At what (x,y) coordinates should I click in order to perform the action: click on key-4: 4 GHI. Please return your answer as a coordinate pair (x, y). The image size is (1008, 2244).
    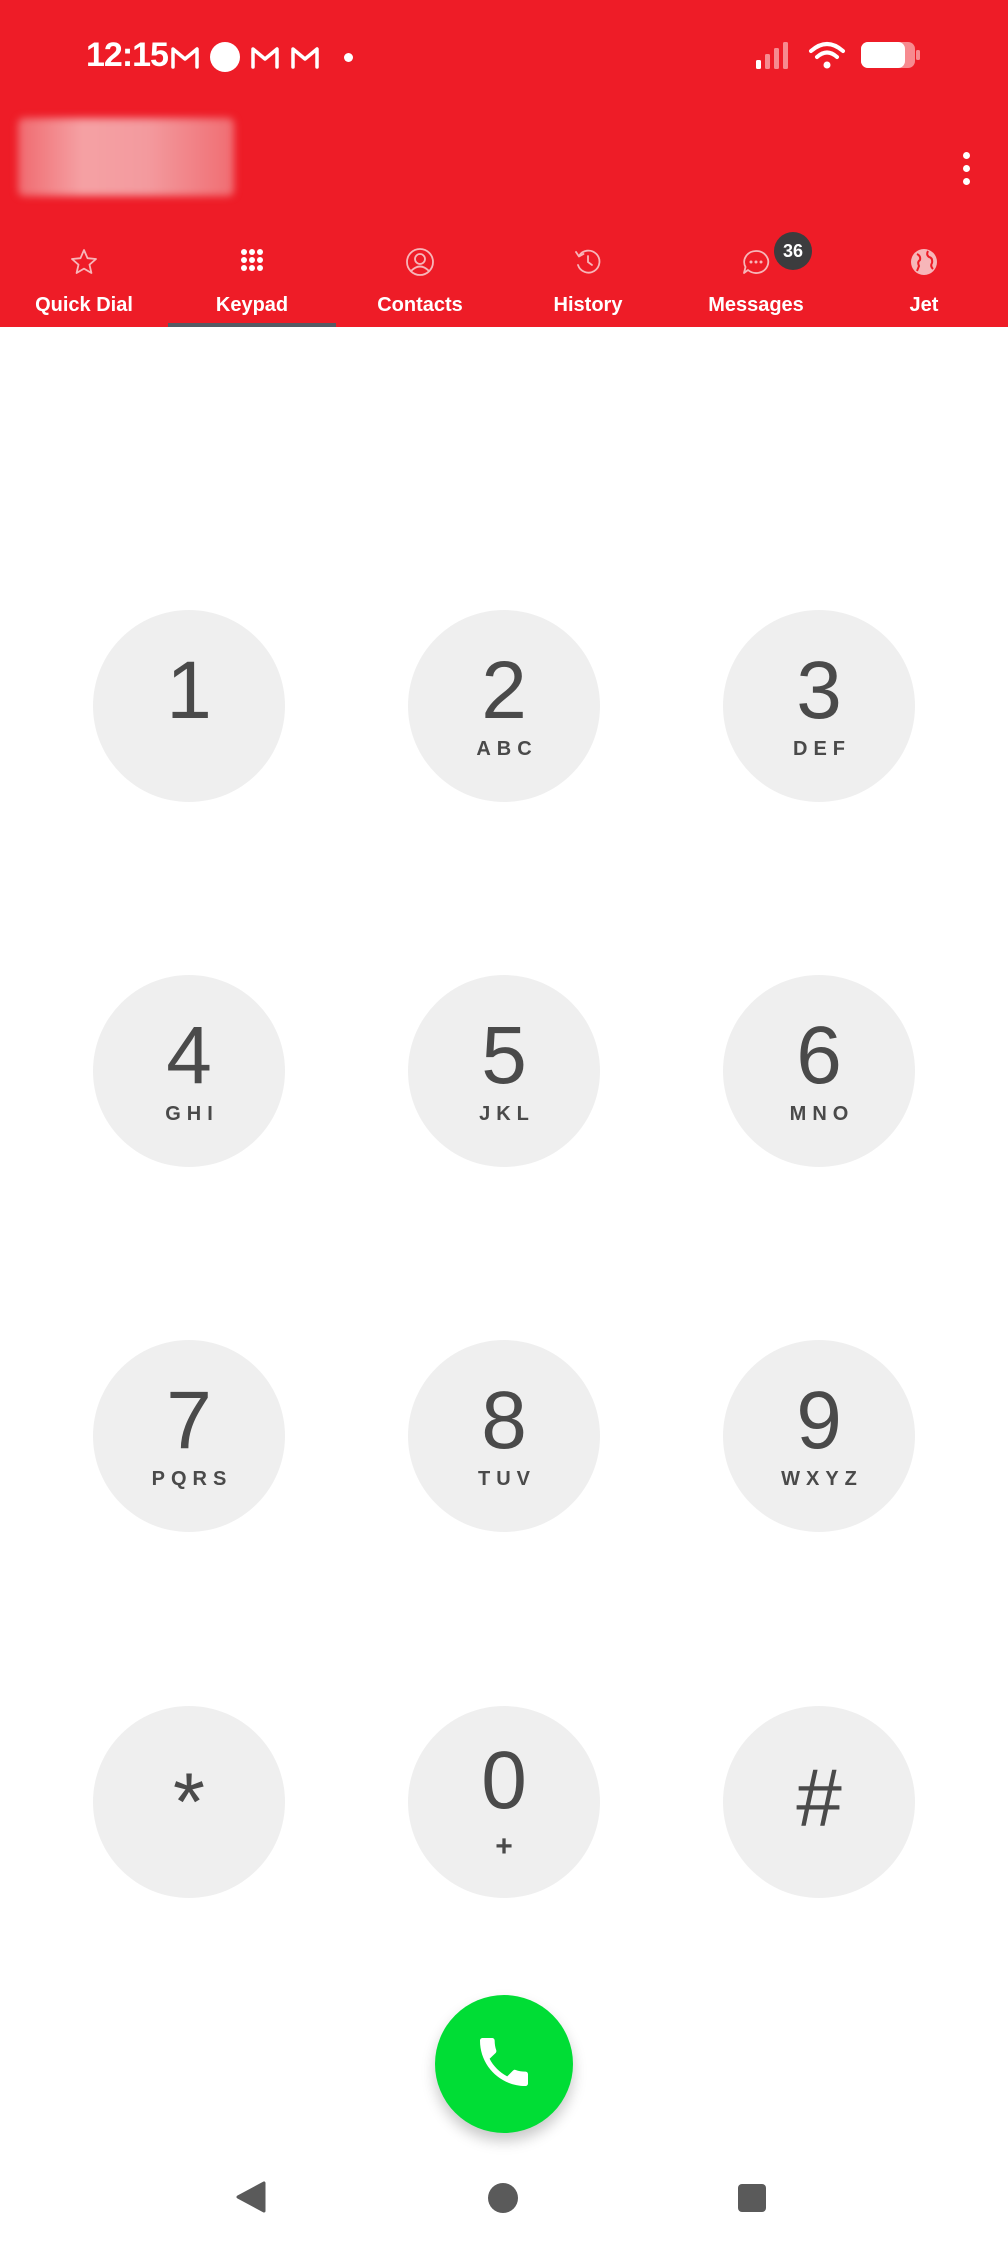
    Looking at the image, I should click on (189, 1071).